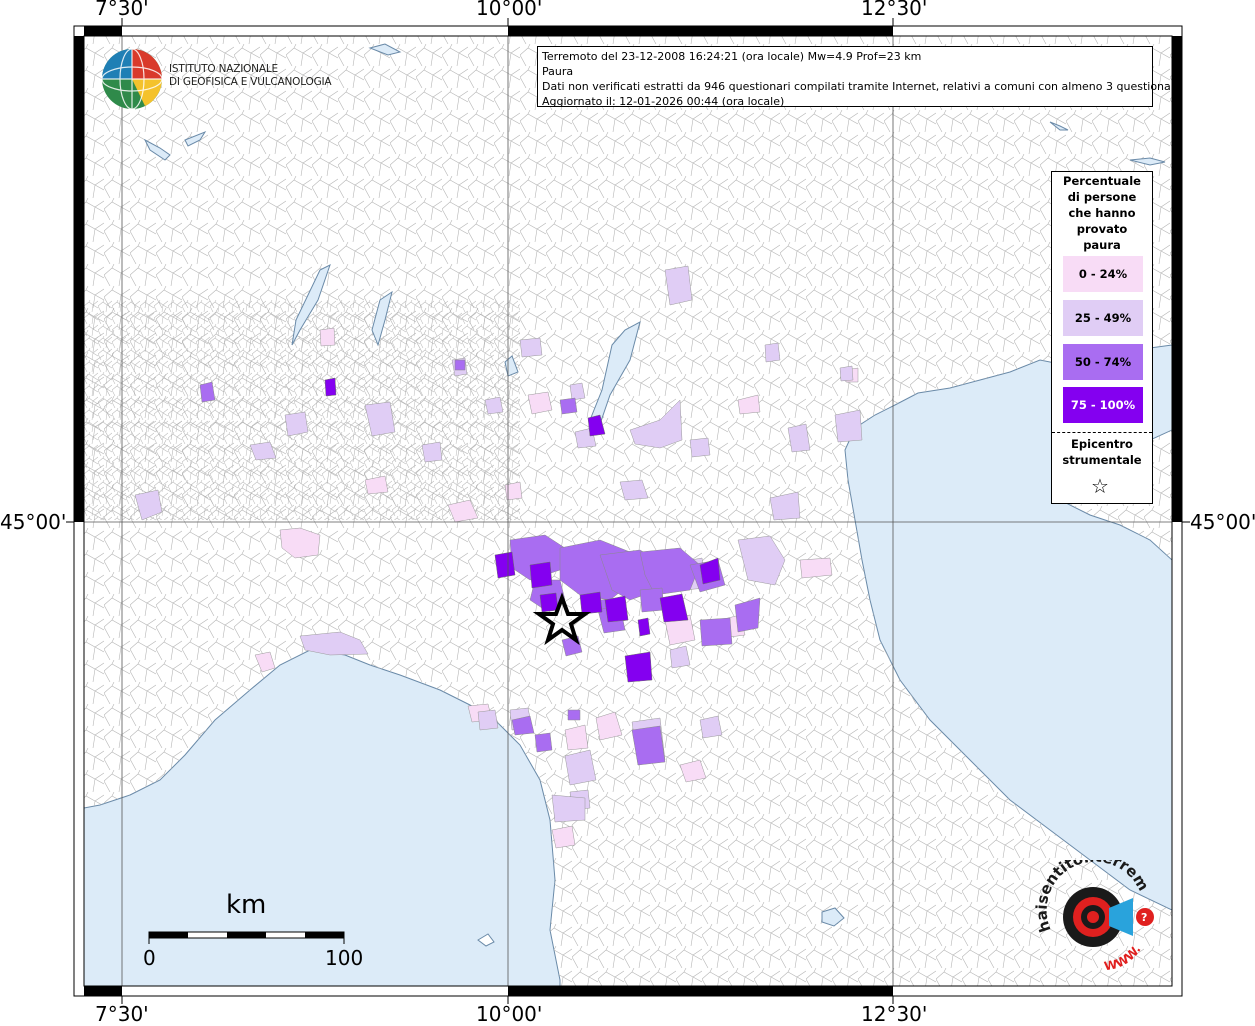 Image resolution: width=1255 pixels, height=1026 pixels. Describe the element at coordinates (122, 1014) in the screenshot. I see `lon-label-bottom-1: 7°30'` at that location.